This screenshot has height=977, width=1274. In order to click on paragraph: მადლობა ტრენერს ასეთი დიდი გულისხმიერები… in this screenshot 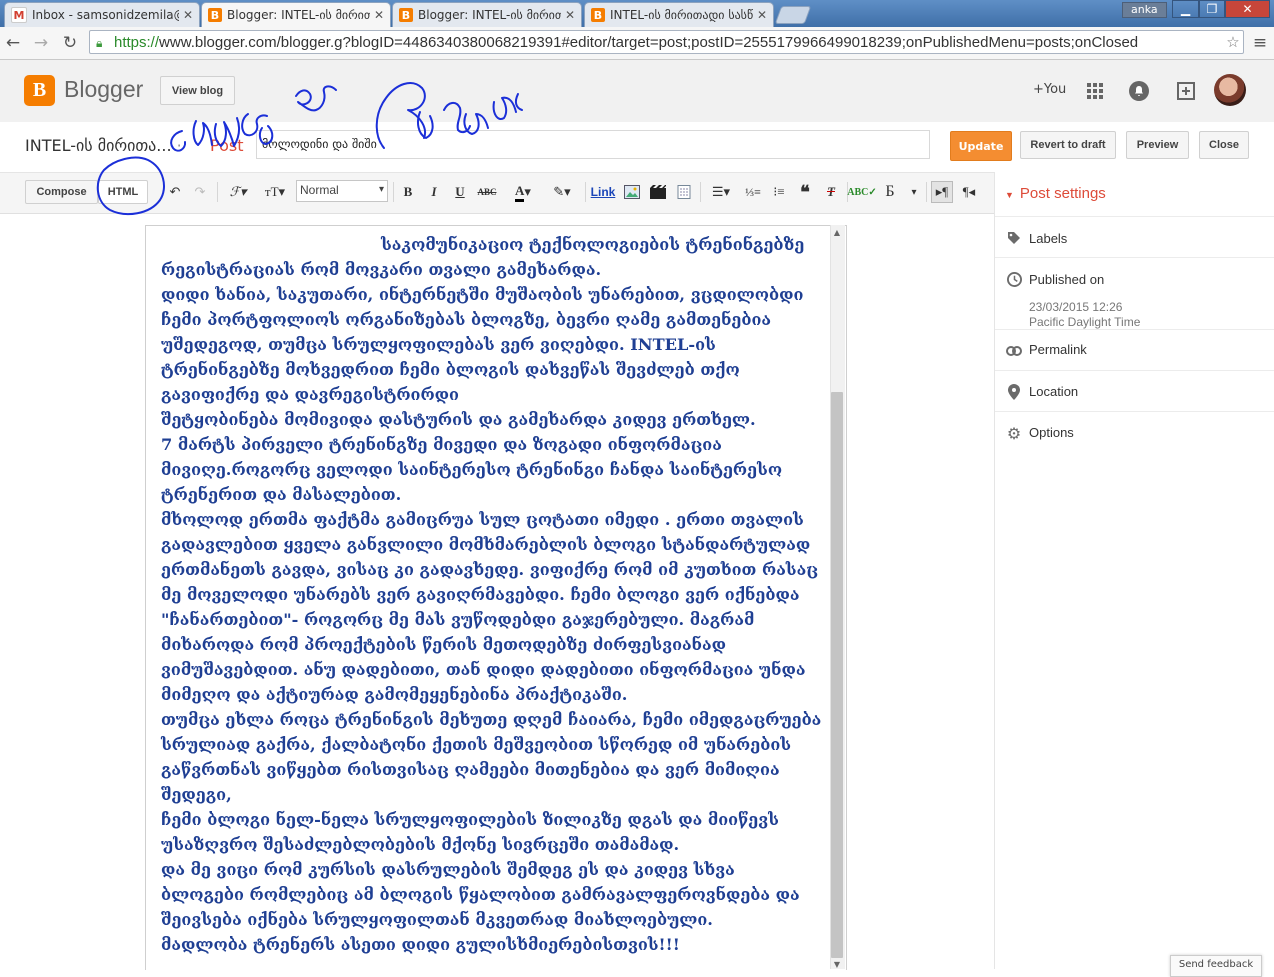, I will do `click(420, 944)`.